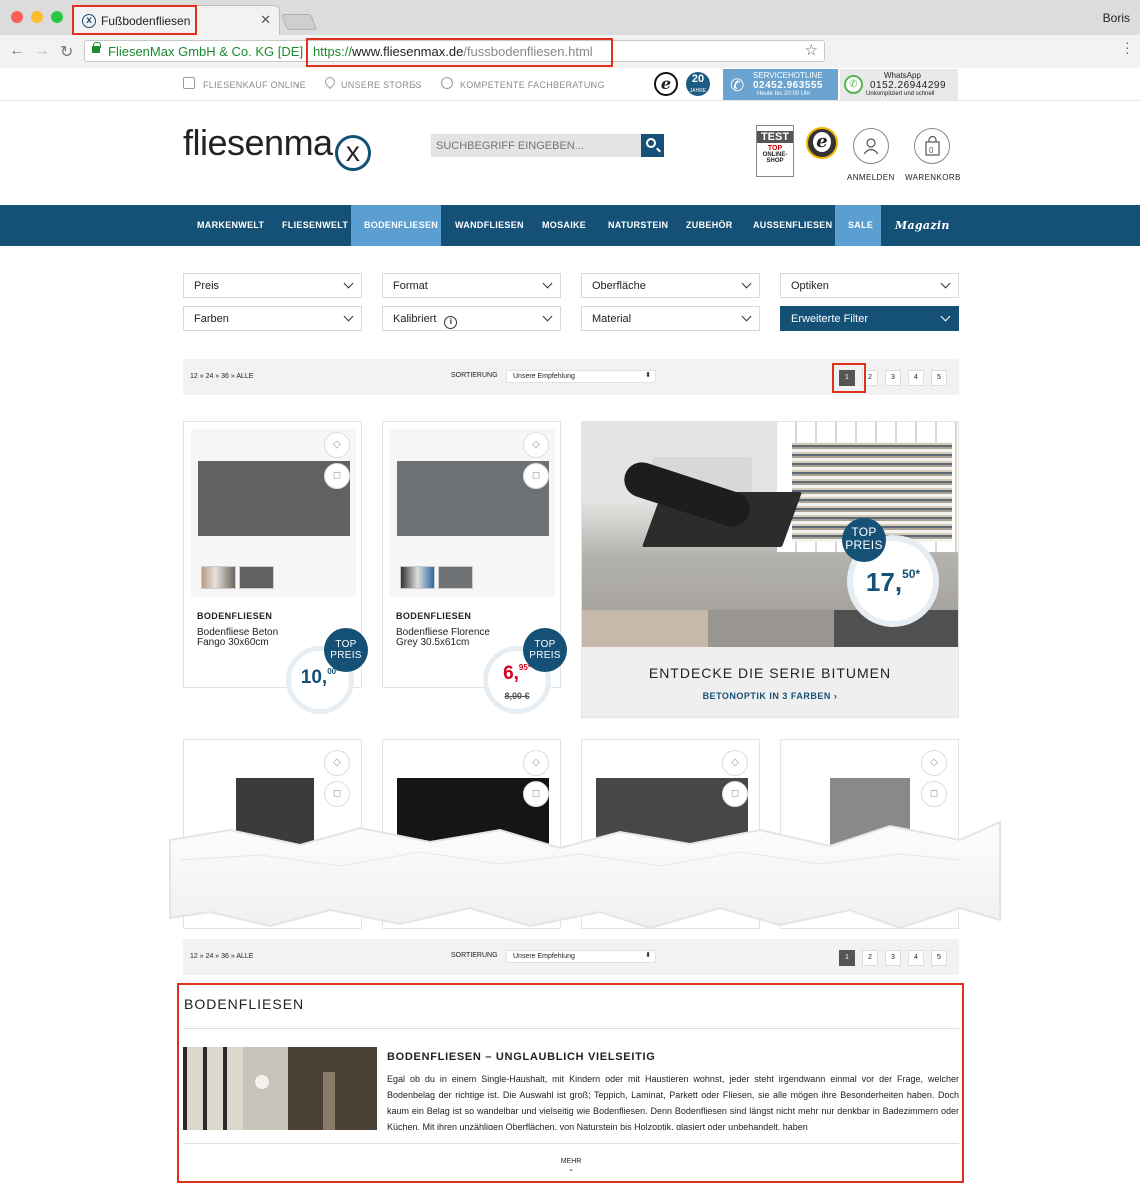  Describe the element at coordinates (670, 285) in the screenshot. I see `filter-oberflaeche: Oberfläche` at that location.